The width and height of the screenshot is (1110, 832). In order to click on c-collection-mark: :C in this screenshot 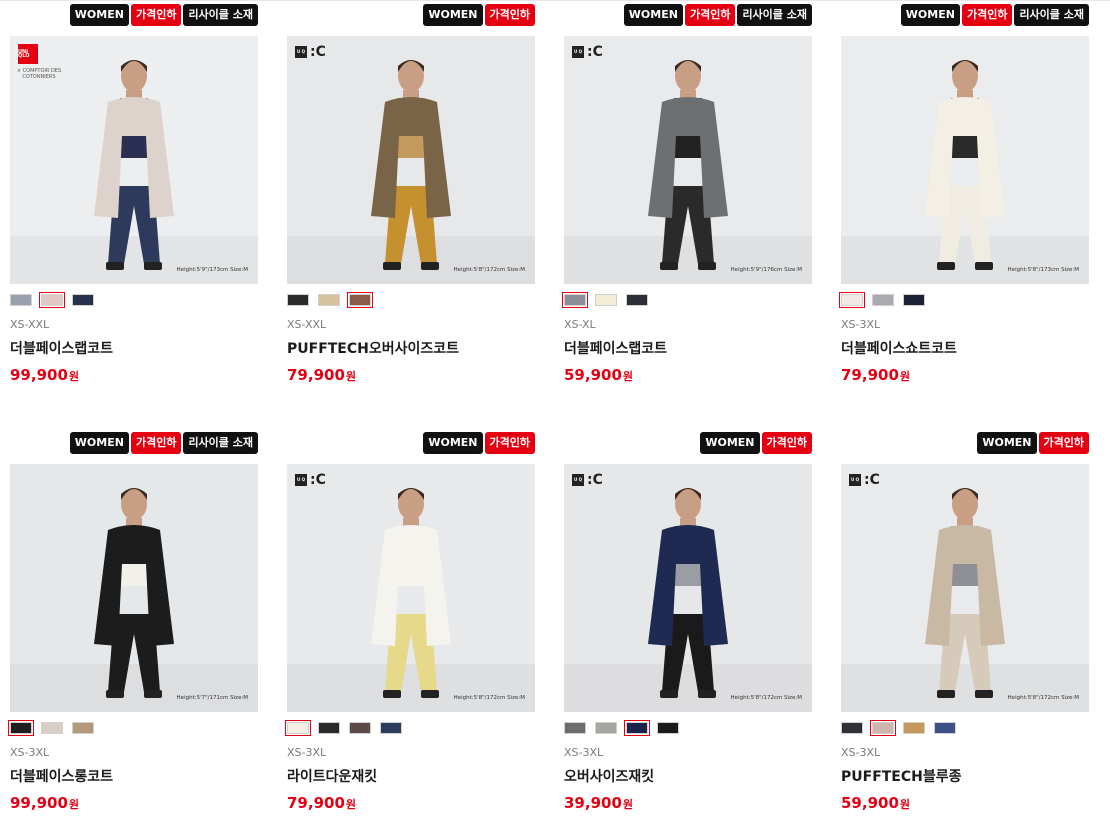, I will do `click(595, 52)`.